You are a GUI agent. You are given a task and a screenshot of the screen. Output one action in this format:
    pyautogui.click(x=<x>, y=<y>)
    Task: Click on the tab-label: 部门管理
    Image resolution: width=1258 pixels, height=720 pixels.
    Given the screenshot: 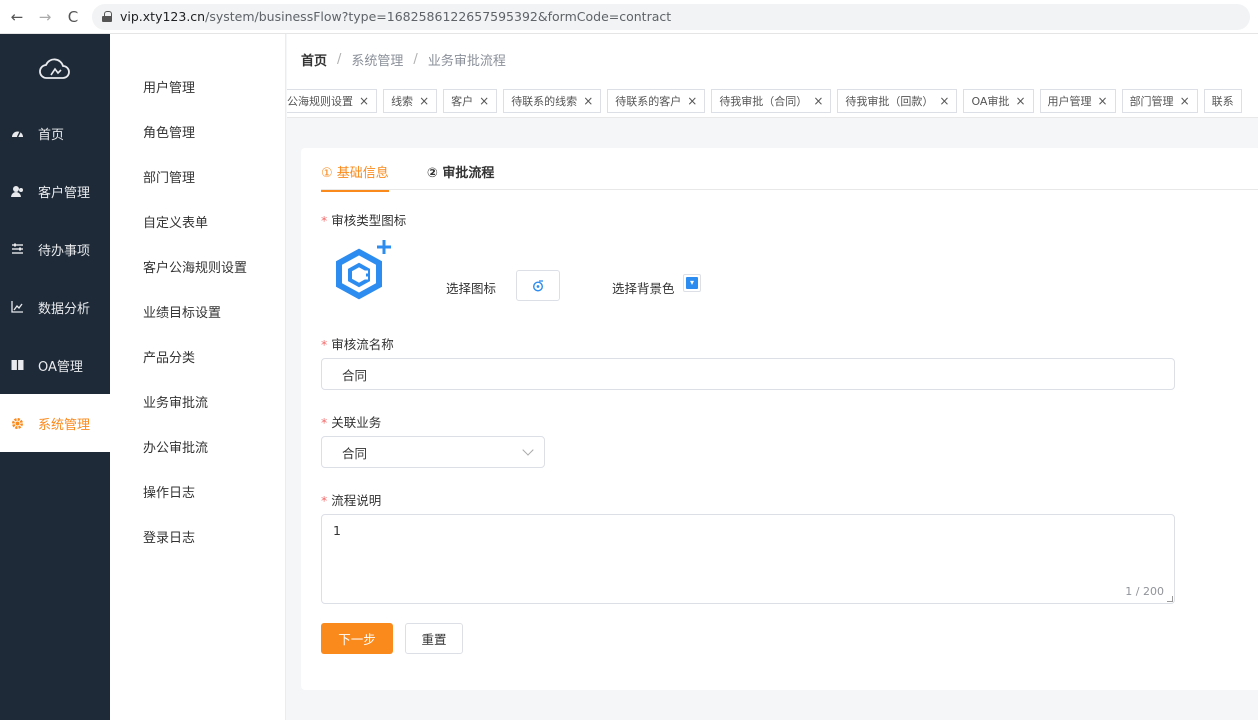 What is the action you would take?
    pyautogui.click(x=1151, y=101)
    